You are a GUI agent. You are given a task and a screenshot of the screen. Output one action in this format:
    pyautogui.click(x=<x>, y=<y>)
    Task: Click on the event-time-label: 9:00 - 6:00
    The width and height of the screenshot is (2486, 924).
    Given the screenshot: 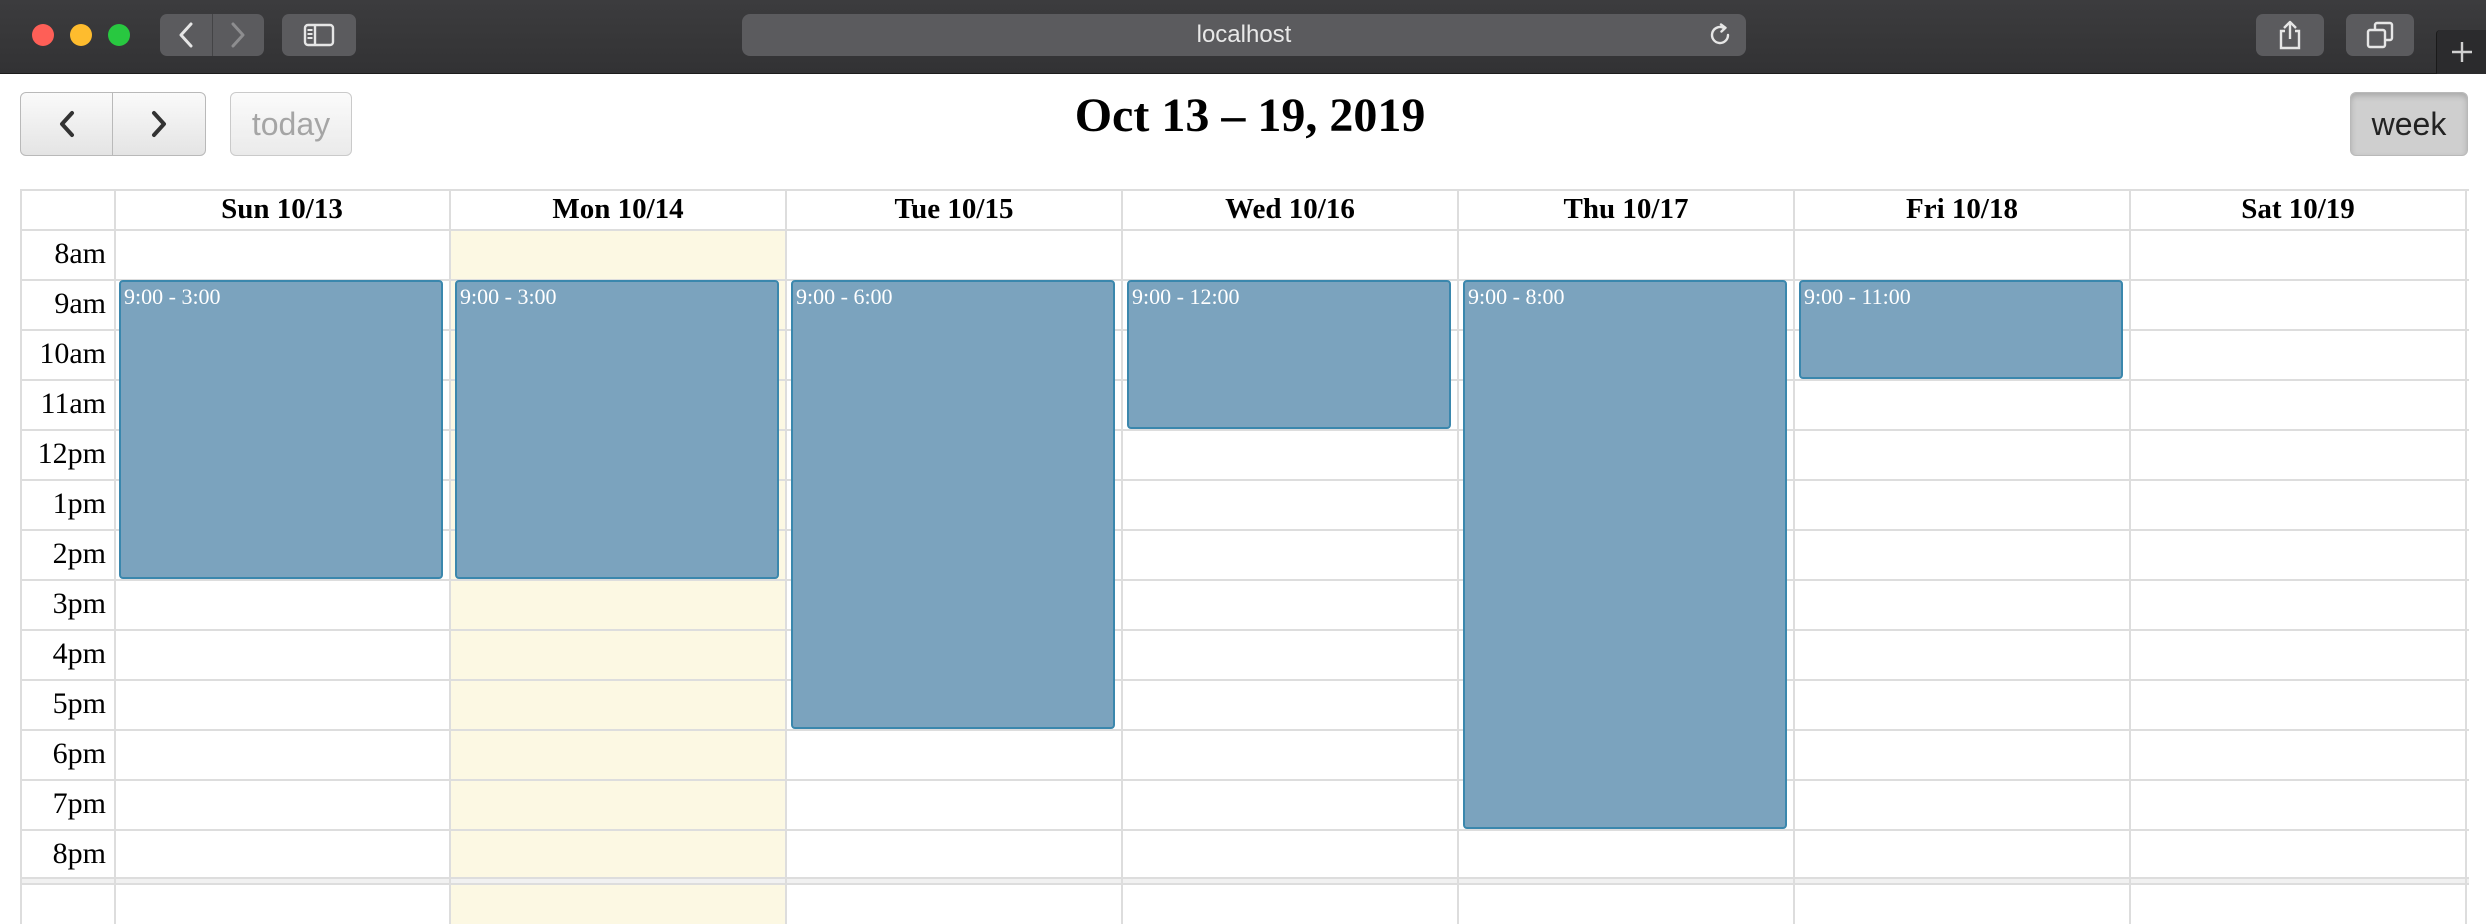 What is the action you would take?
    pyautogui.click(x=844, y=296)
    